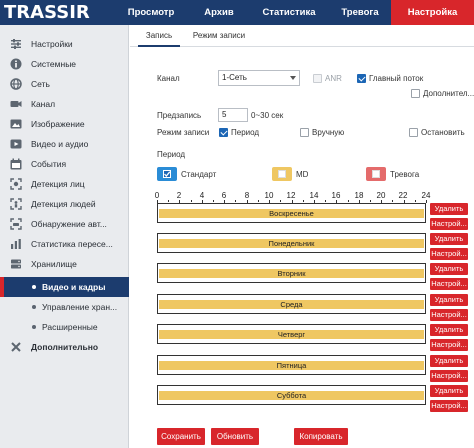  I want to click on sidebar-item-label: Канал, so click(43, 104).